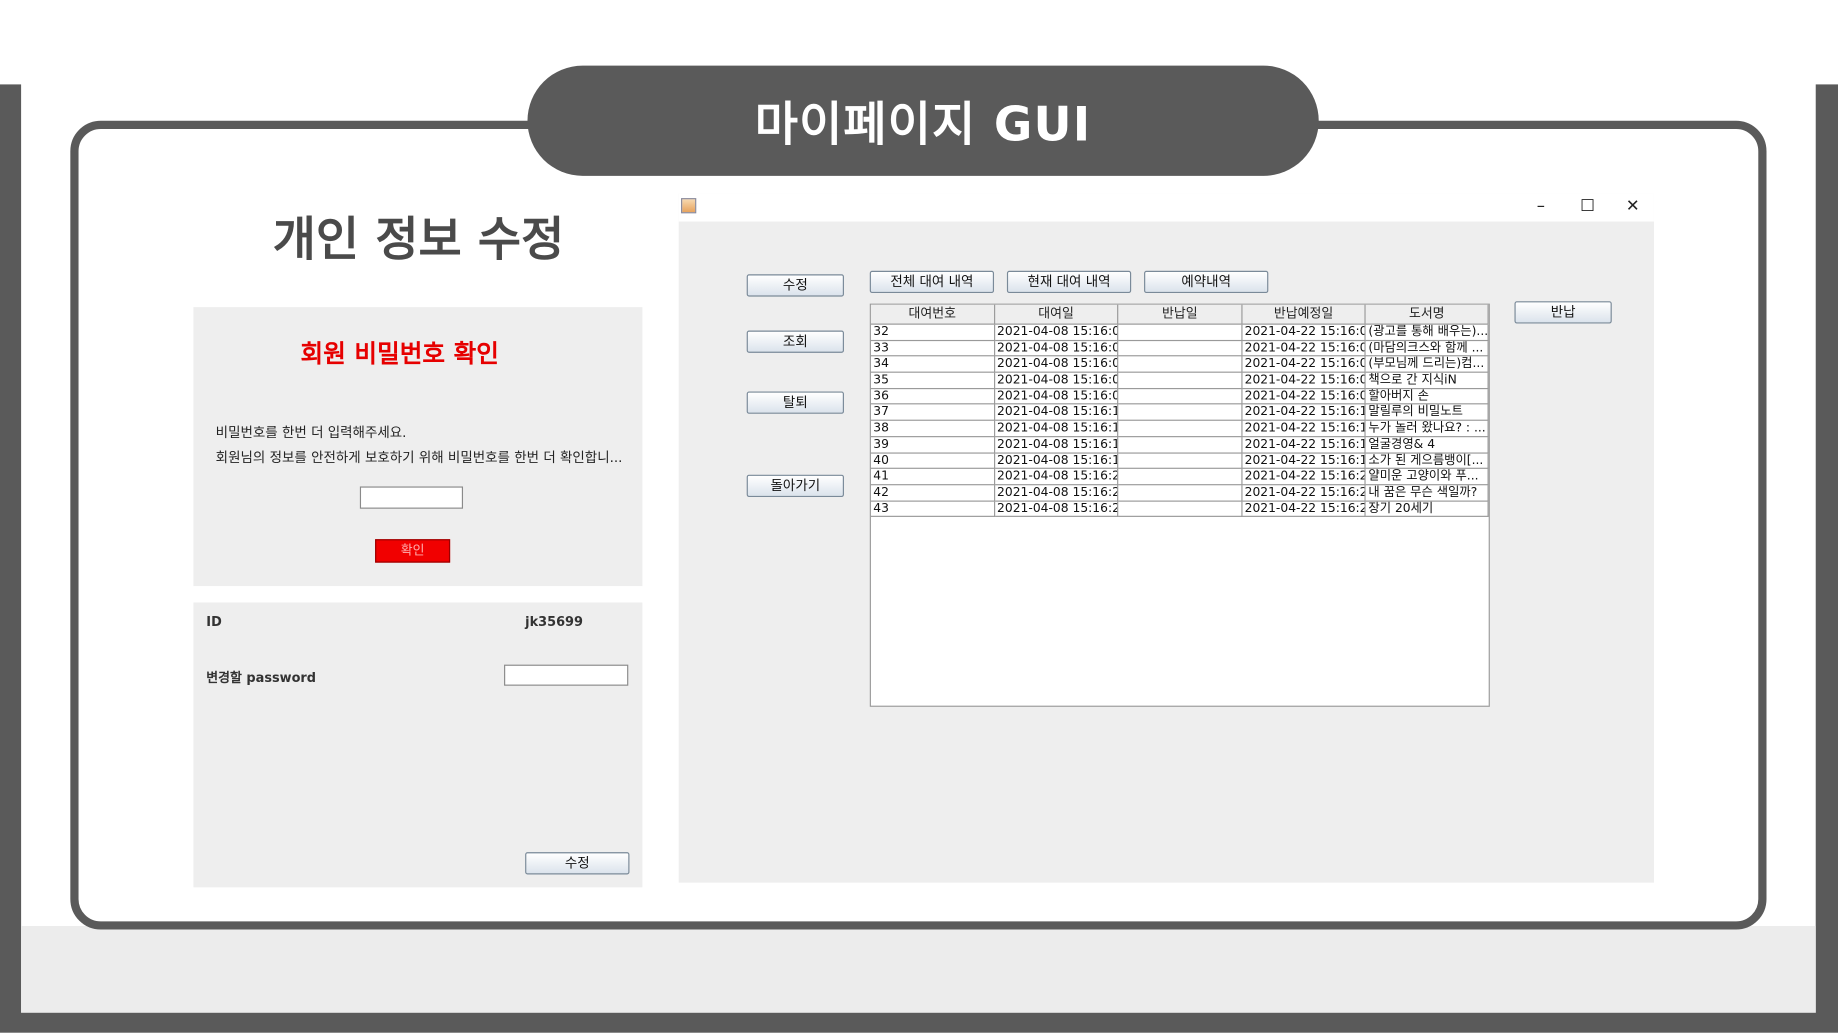  Describe the element at coordinates (1304, 509) in the screenshot. I see `table-cell: 2021-04-22 15:16:23` at that location.